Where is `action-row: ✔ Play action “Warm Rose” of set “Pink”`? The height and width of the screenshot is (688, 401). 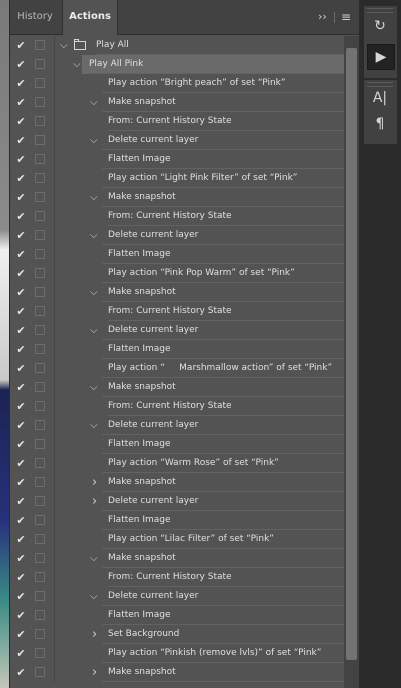
action-row: ✔ Play action “Warm Rose” of set “Pink” is located at coordinates (177, 463).